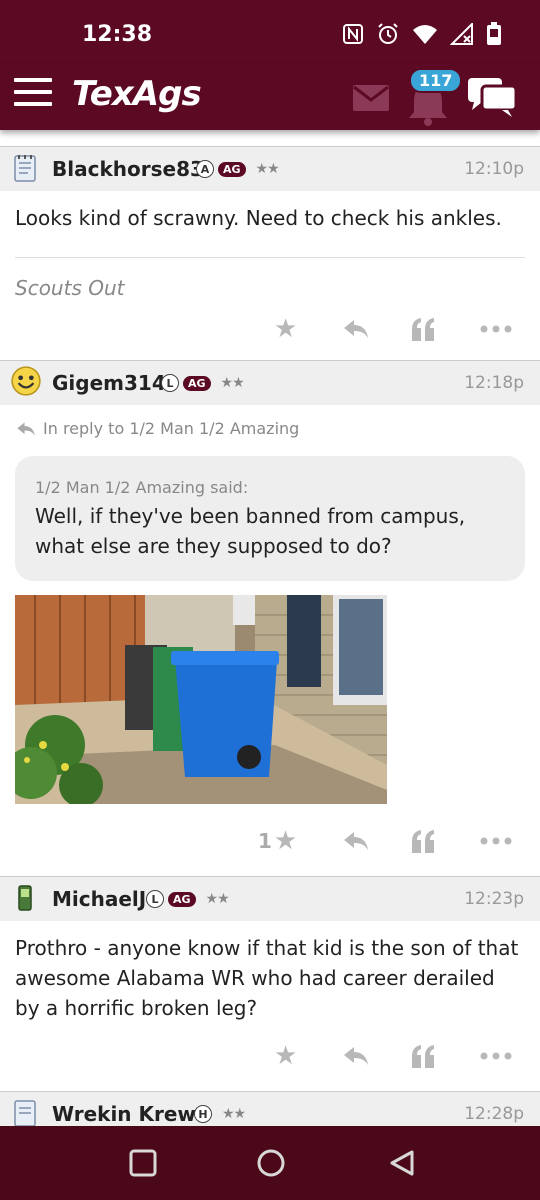 The image size is (540, 1200). I want to click on mail-icon, so click(371, 98).